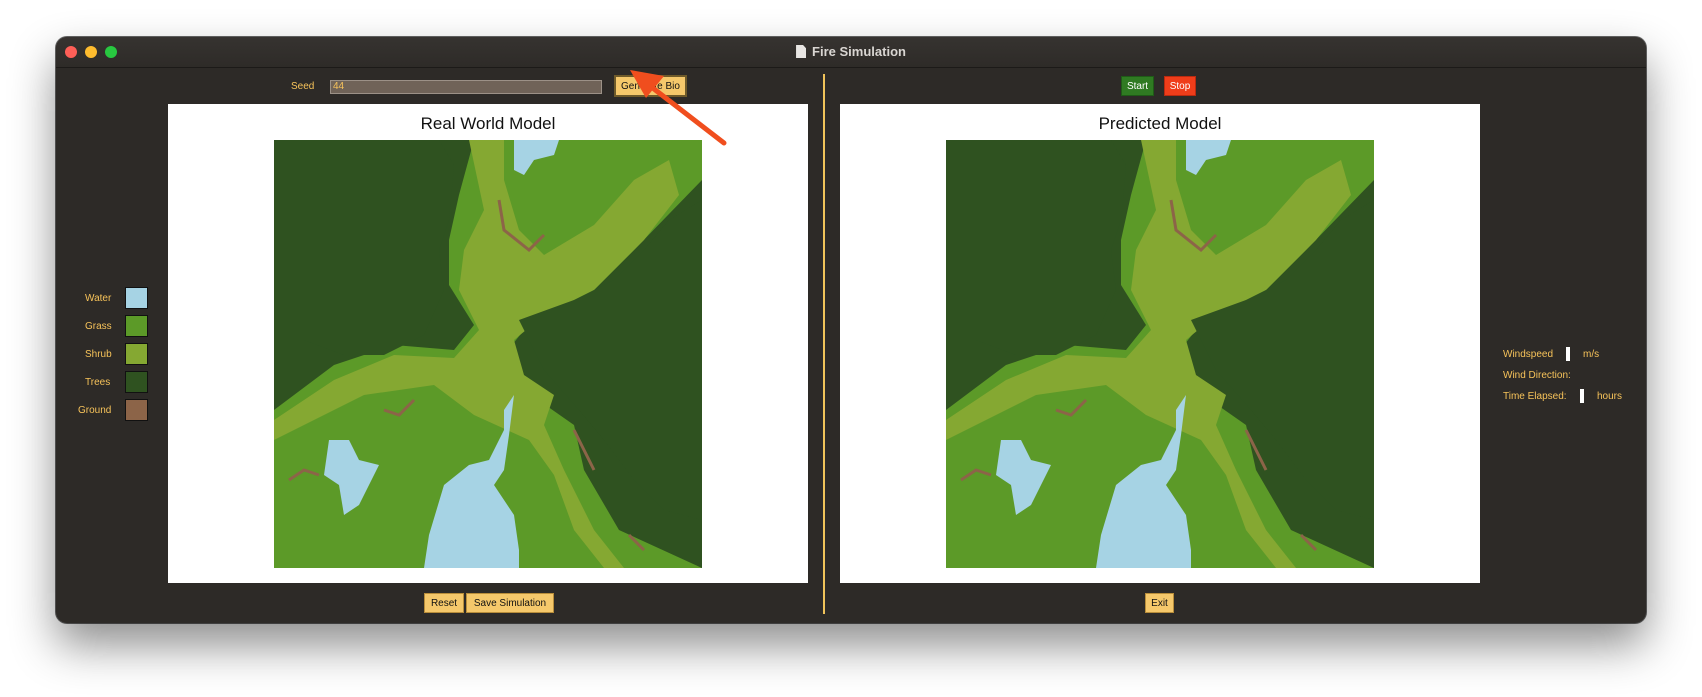  Describe the element at coordinates (1528, 354) in the screenshot. I see `windspeed-label: Windspeed` at that location.